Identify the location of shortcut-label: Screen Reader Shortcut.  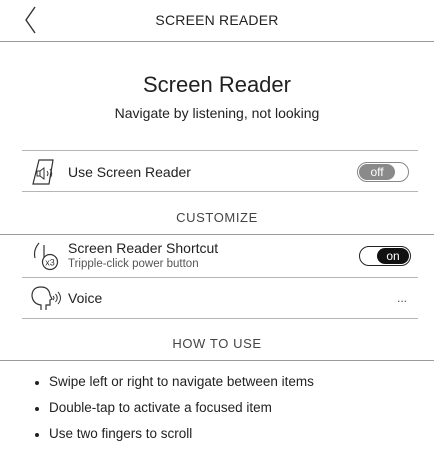
(143, 248).